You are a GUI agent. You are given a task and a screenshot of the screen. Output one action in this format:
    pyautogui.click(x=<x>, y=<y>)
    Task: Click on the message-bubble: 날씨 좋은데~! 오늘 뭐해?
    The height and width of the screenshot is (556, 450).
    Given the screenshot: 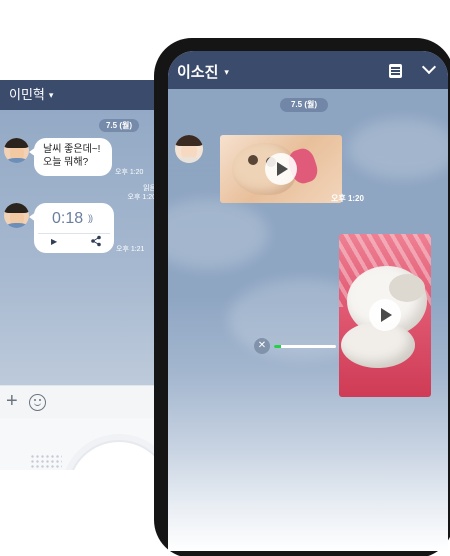 What is the action you would take?
    pyautogui.click(x=70, y=157)
    